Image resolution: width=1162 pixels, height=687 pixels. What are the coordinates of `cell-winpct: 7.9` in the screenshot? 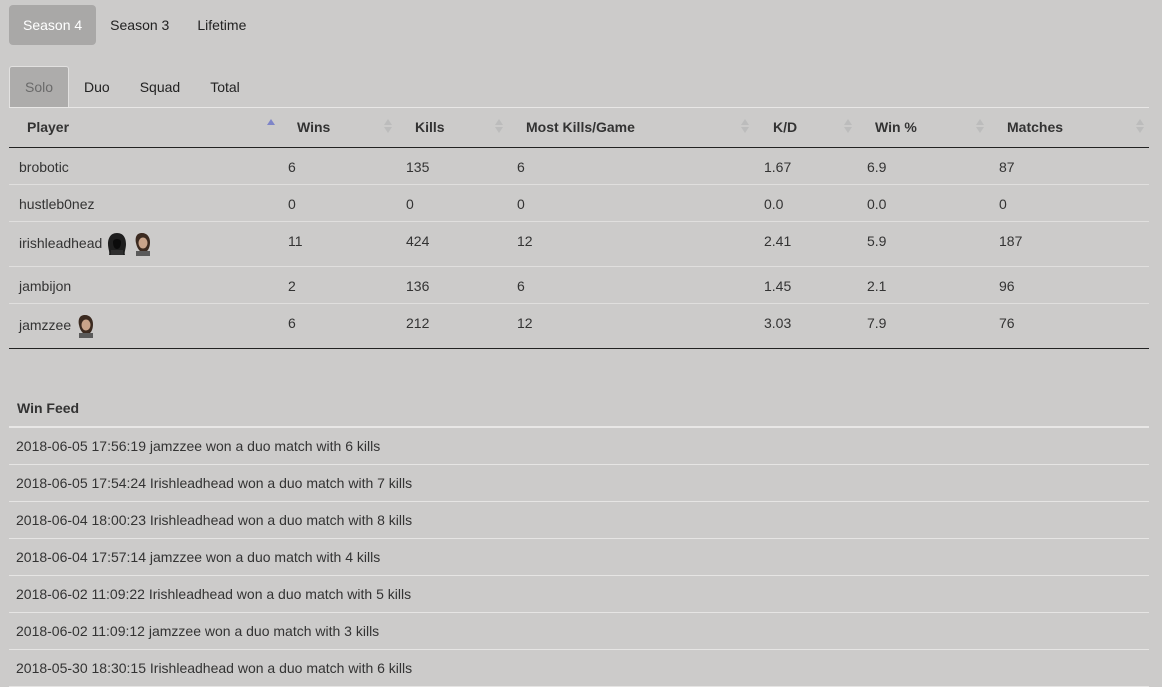 It's located at (924, 326).